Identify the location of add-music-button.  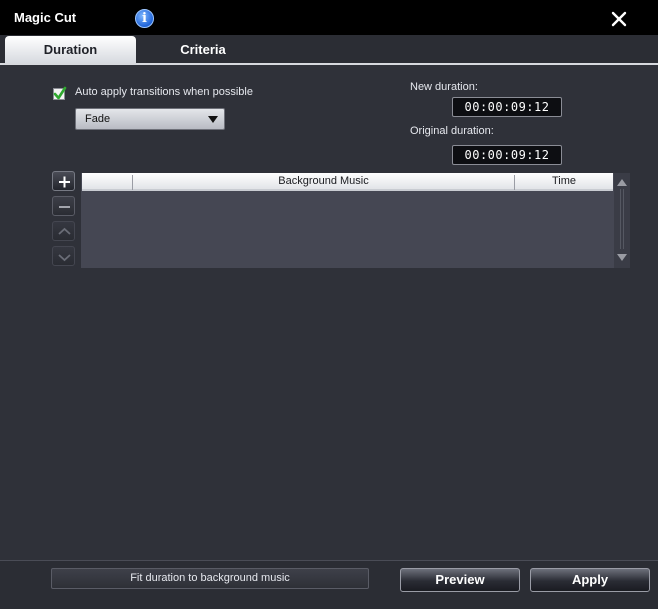
(63, 181).